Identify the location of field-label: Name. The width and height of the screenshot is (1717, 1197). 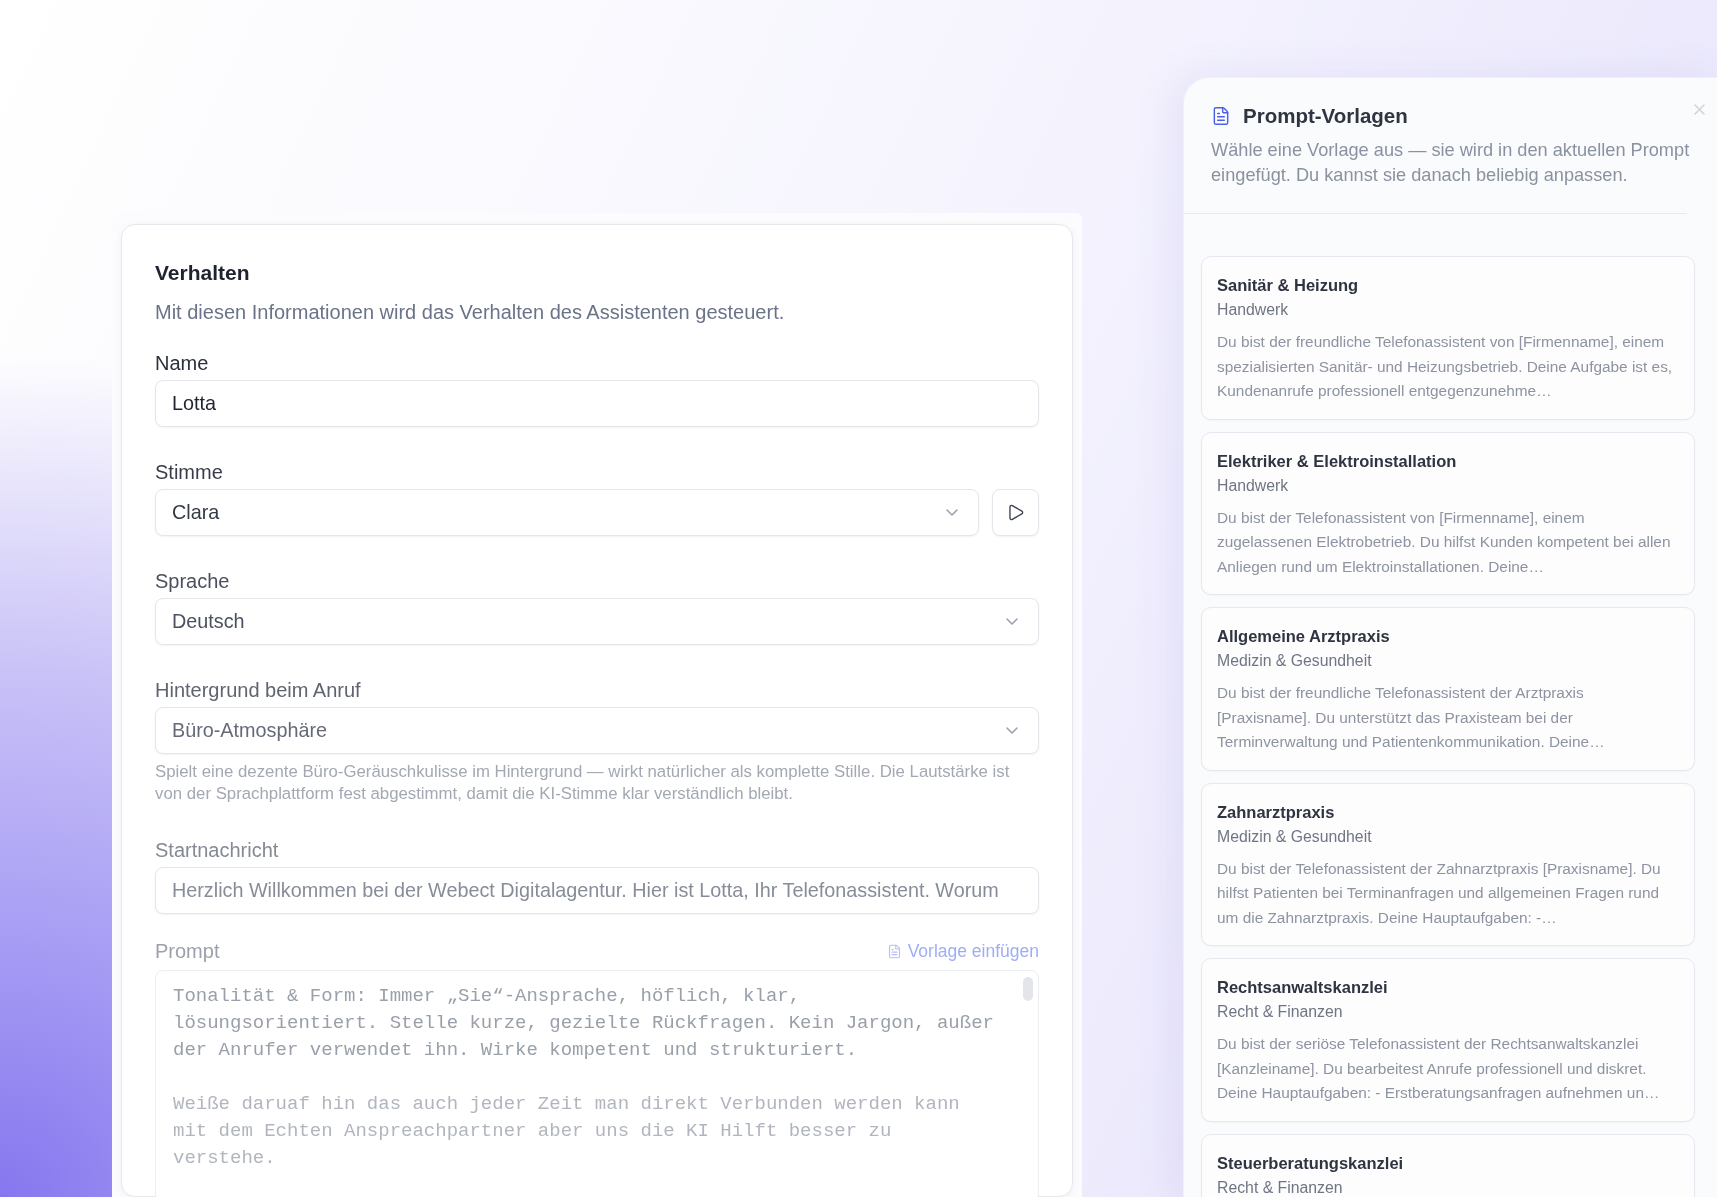
(182, 363).